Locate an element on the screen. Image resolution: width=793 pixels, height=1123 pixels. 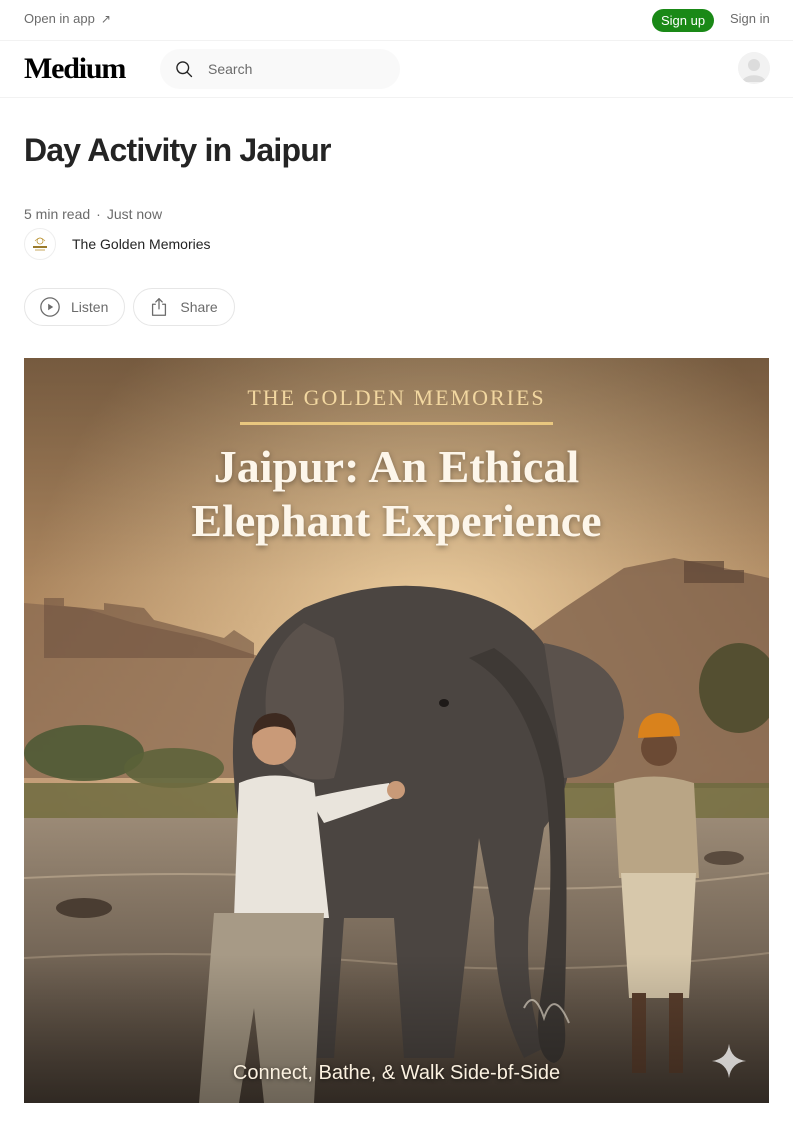
medium-logo: Medium is located at coordinates (75, 69).